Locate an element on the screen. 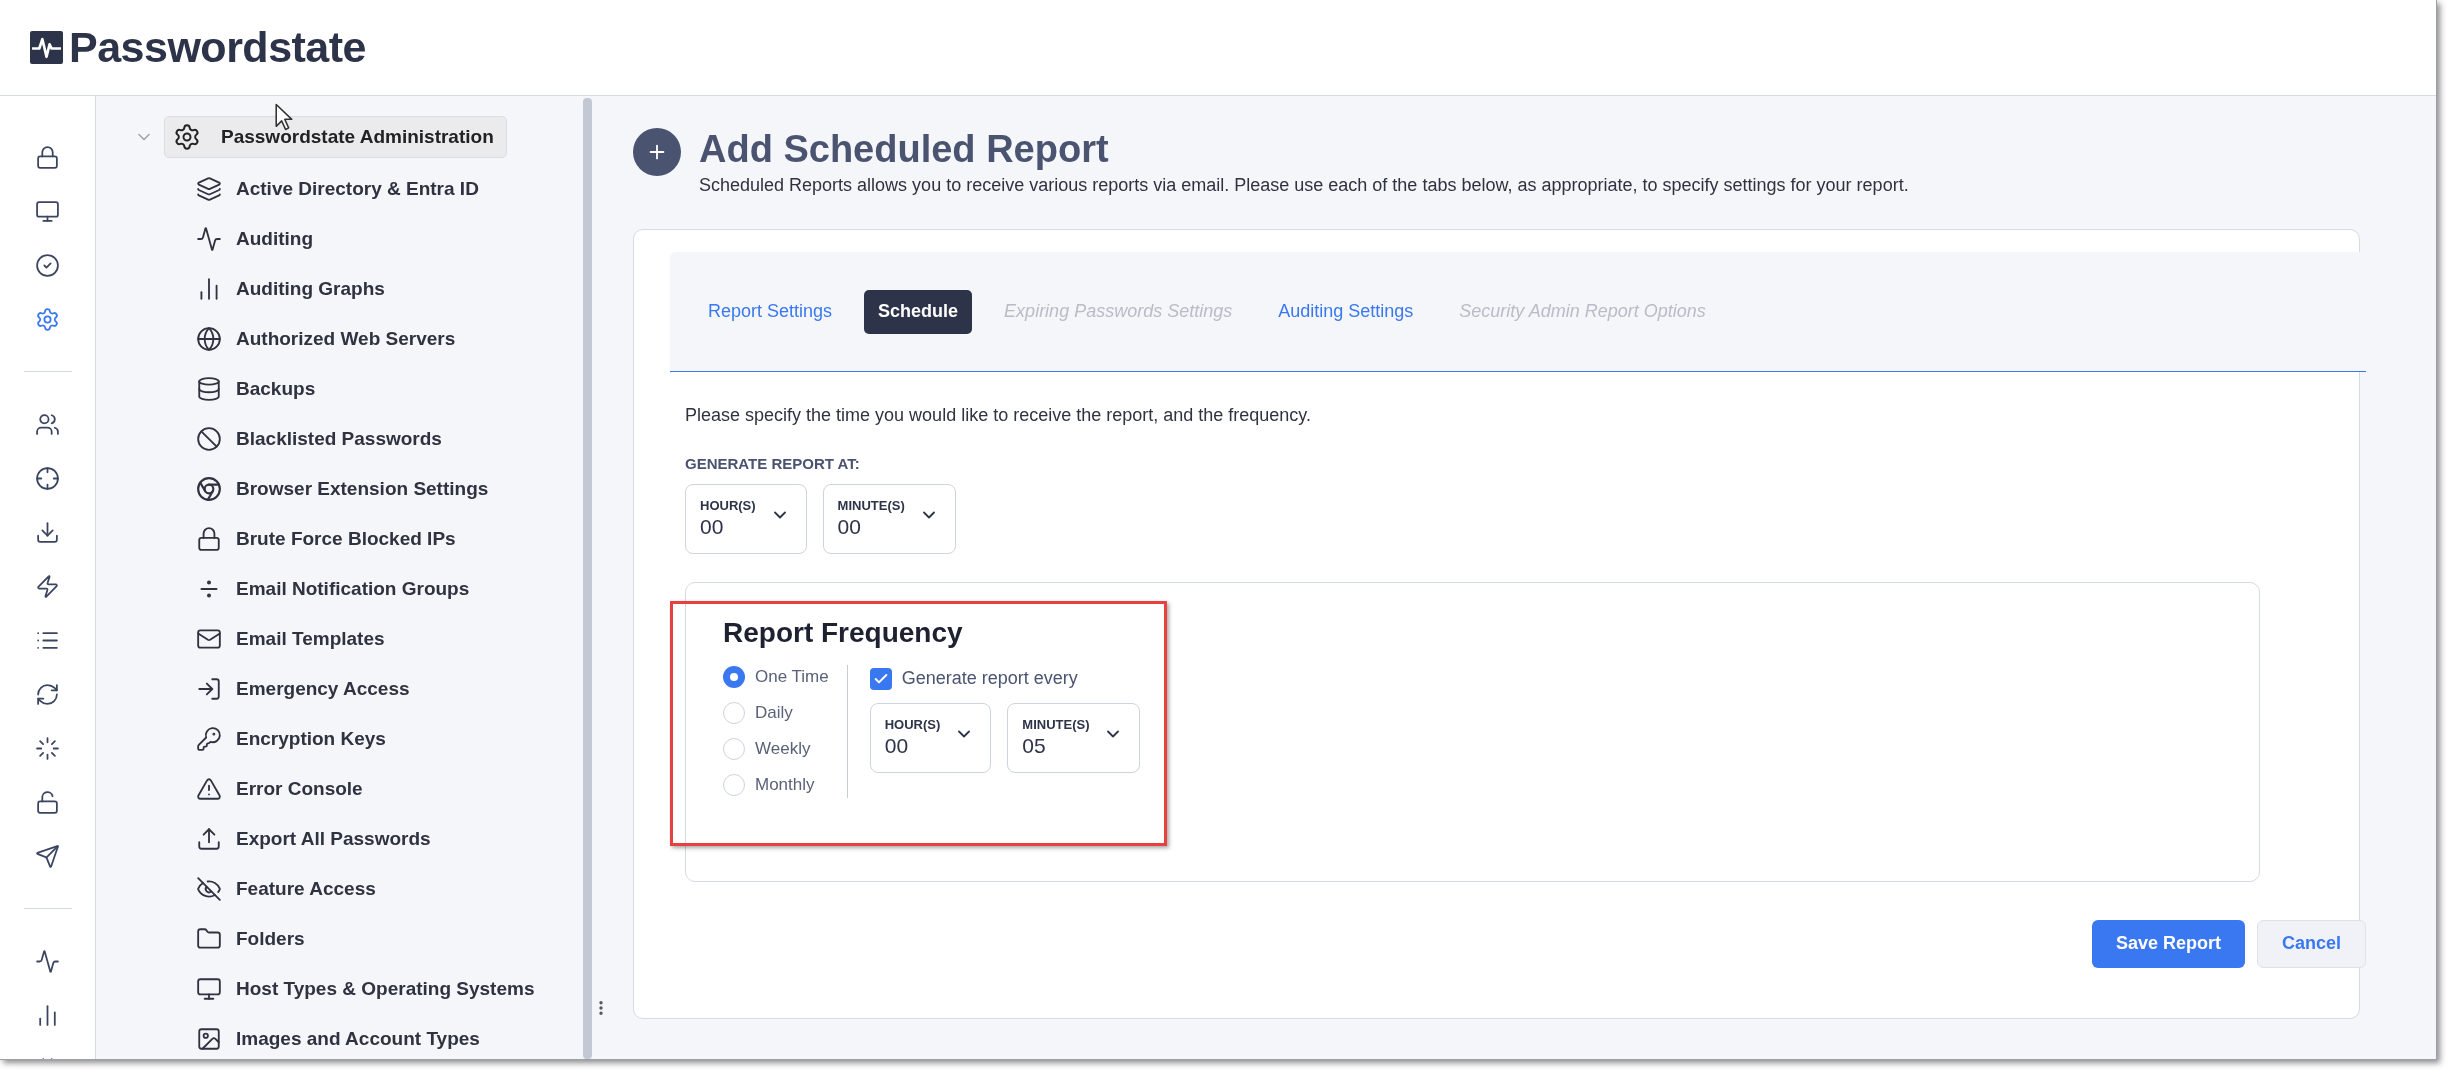 This screenshot has width=2457, height=1075. ban-icon is located at coordinates (209, 439).